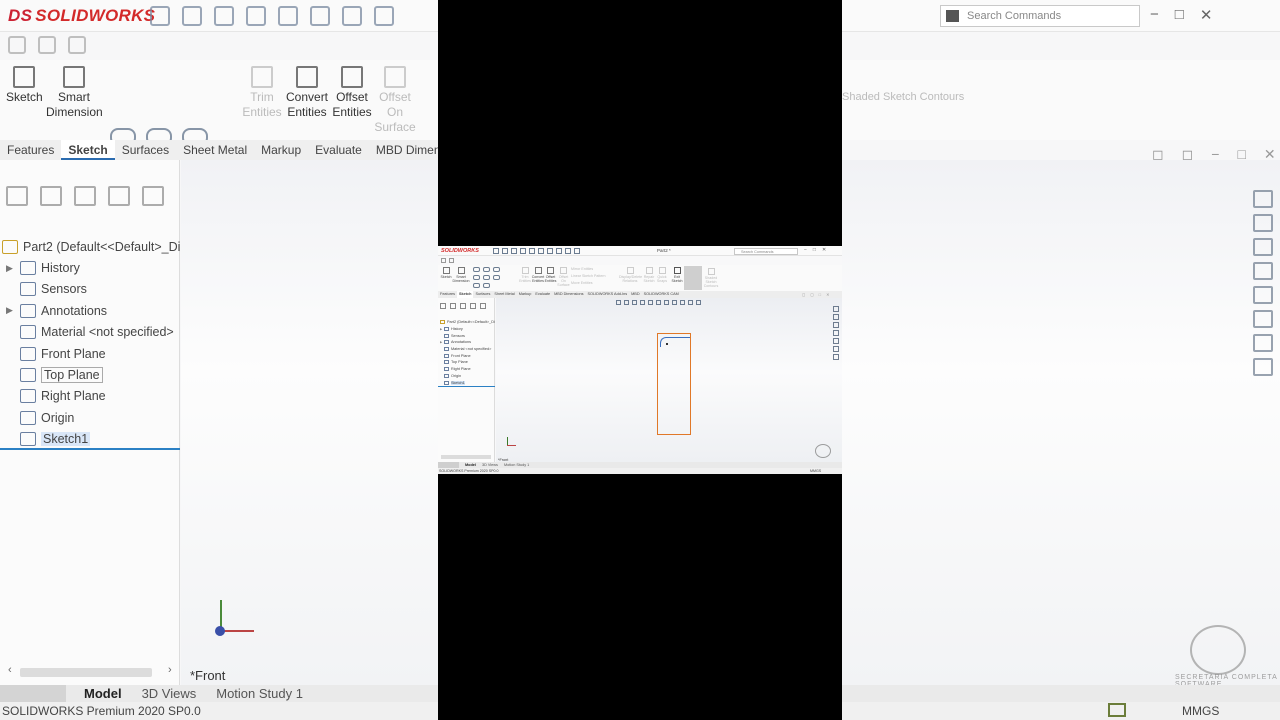 The height and width of the screenshot is (720, 1280). What do you see at coordinates (559, 251) in the screenshot?
I see `rebuild-icon` at bounding box center [559, 251].